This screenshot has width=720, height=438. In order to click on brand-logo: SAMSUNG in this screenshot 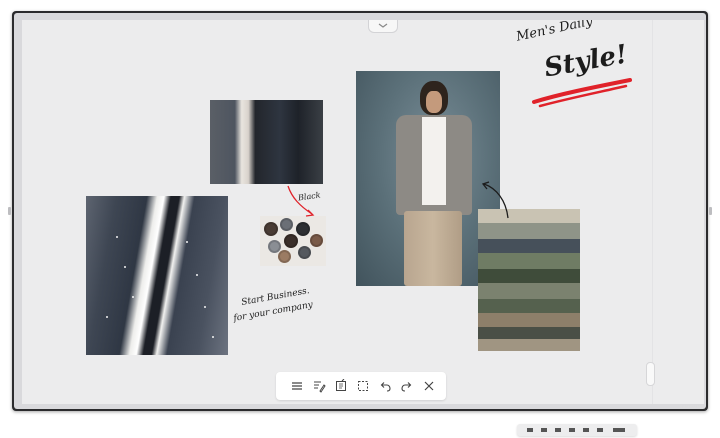, I will do `click(691, 406)`.